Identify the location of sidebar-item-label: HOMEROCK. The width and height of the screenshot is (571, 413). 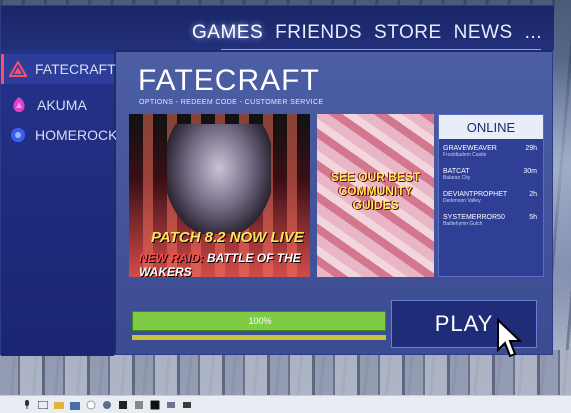
(76, 135).